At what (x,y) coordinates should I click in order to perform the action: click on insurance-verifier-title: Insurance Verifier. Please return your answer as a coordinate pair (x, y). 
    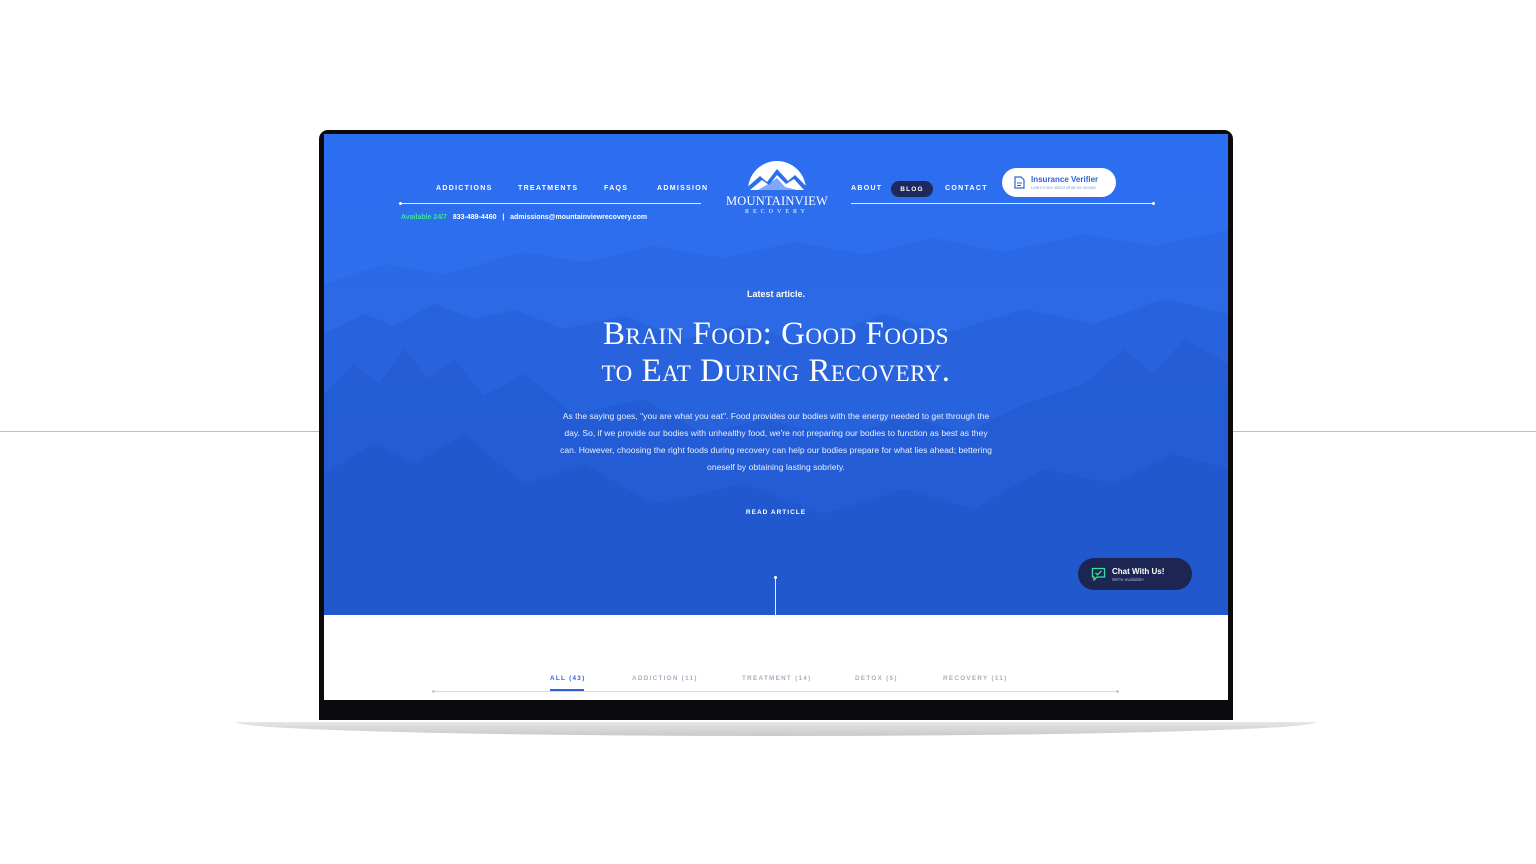
    Looking at the image, I should click on (1065, 179).